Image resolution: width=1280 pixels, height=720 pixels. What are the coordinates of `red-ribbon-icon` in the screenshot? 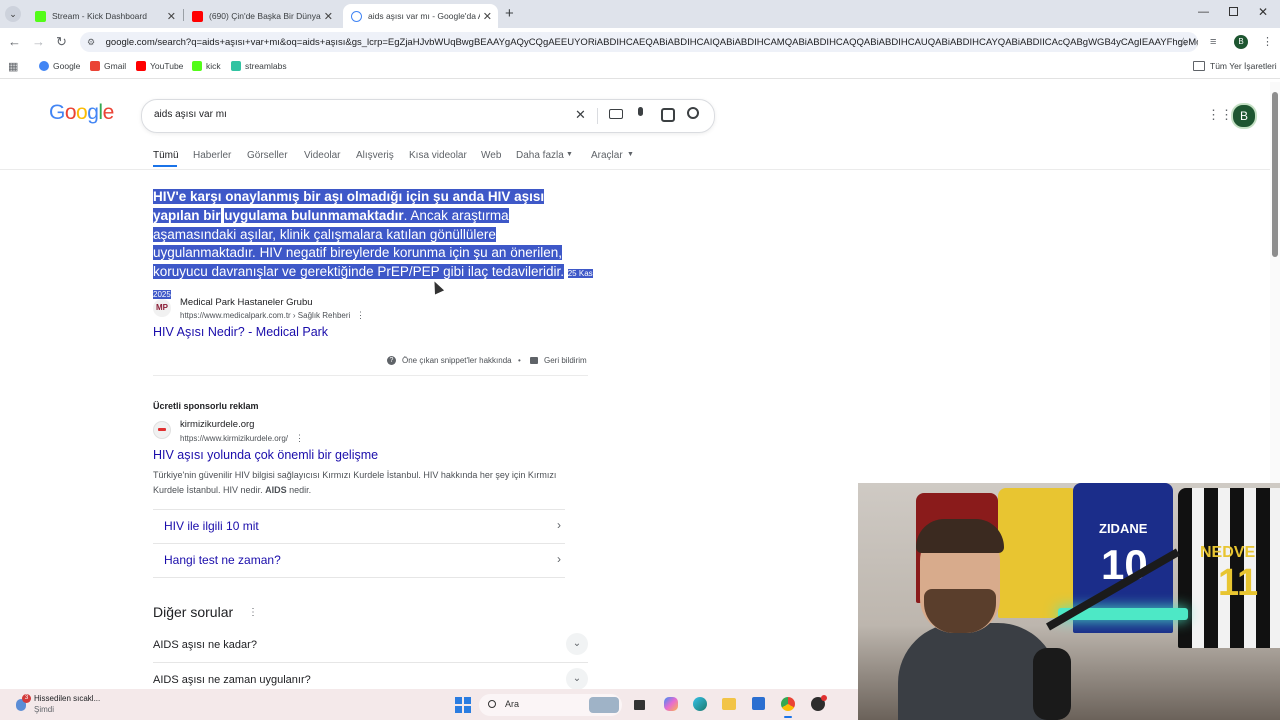 It's located at (162, 429).